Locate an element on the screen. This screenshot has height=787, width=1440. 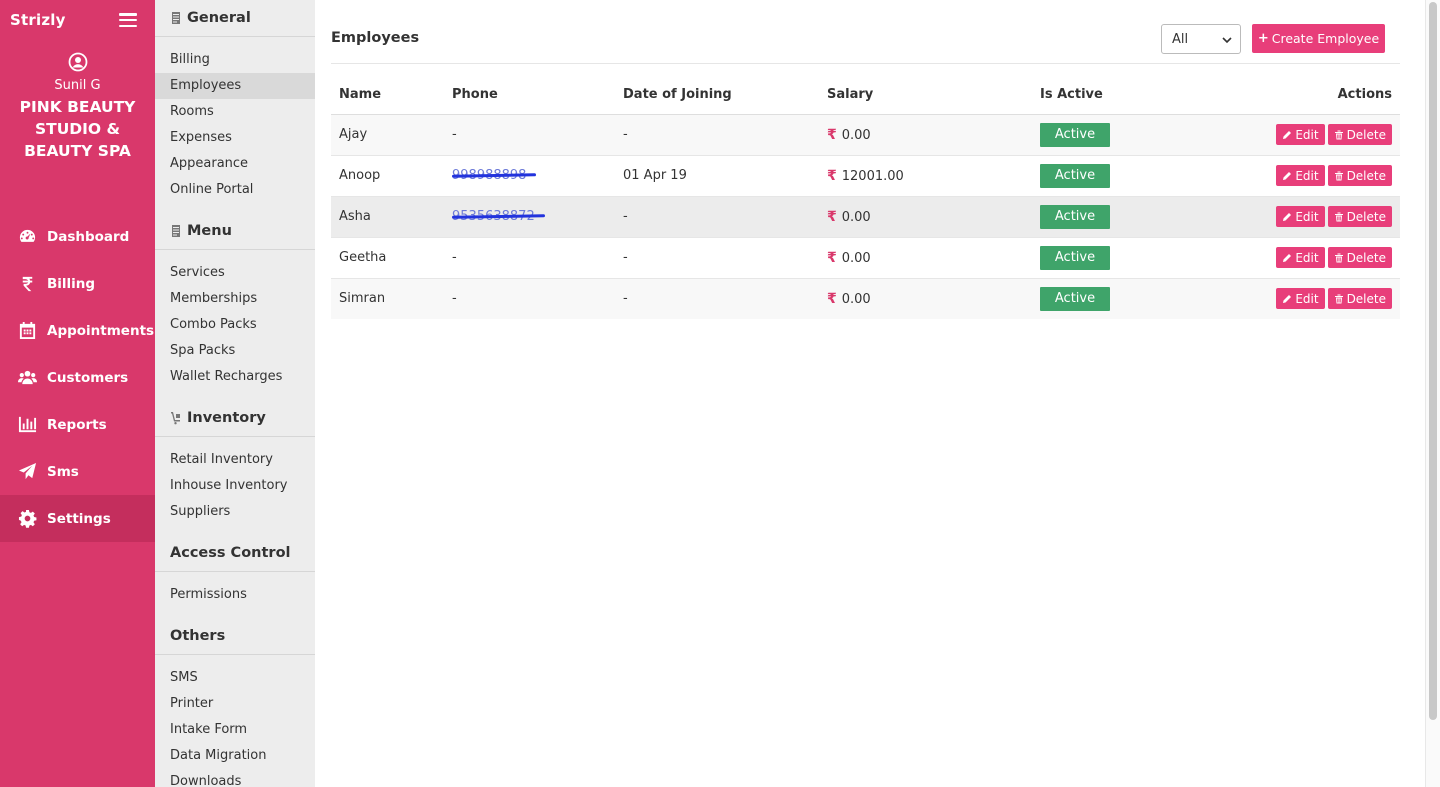
subnav-item-printer: Printer is located at coordinates (235, 704).